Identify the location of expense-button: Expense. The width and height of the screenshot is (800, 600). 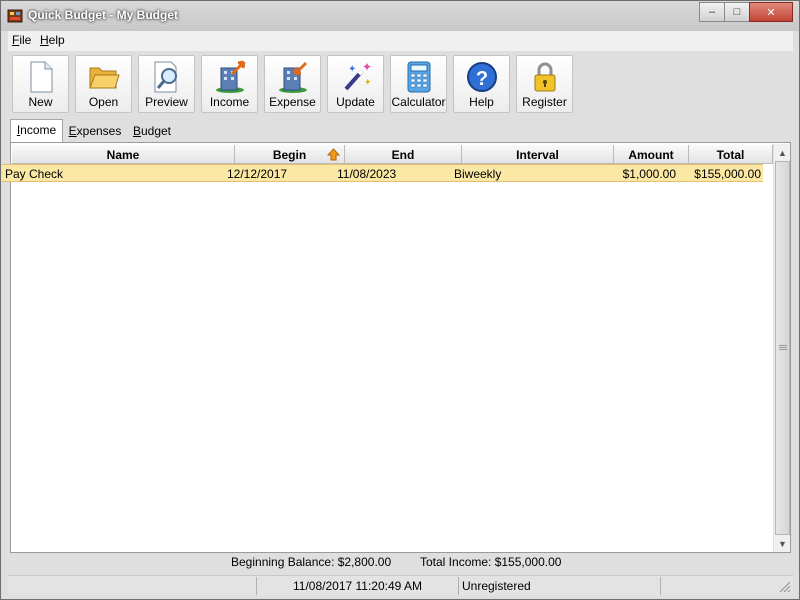
(292, 84).